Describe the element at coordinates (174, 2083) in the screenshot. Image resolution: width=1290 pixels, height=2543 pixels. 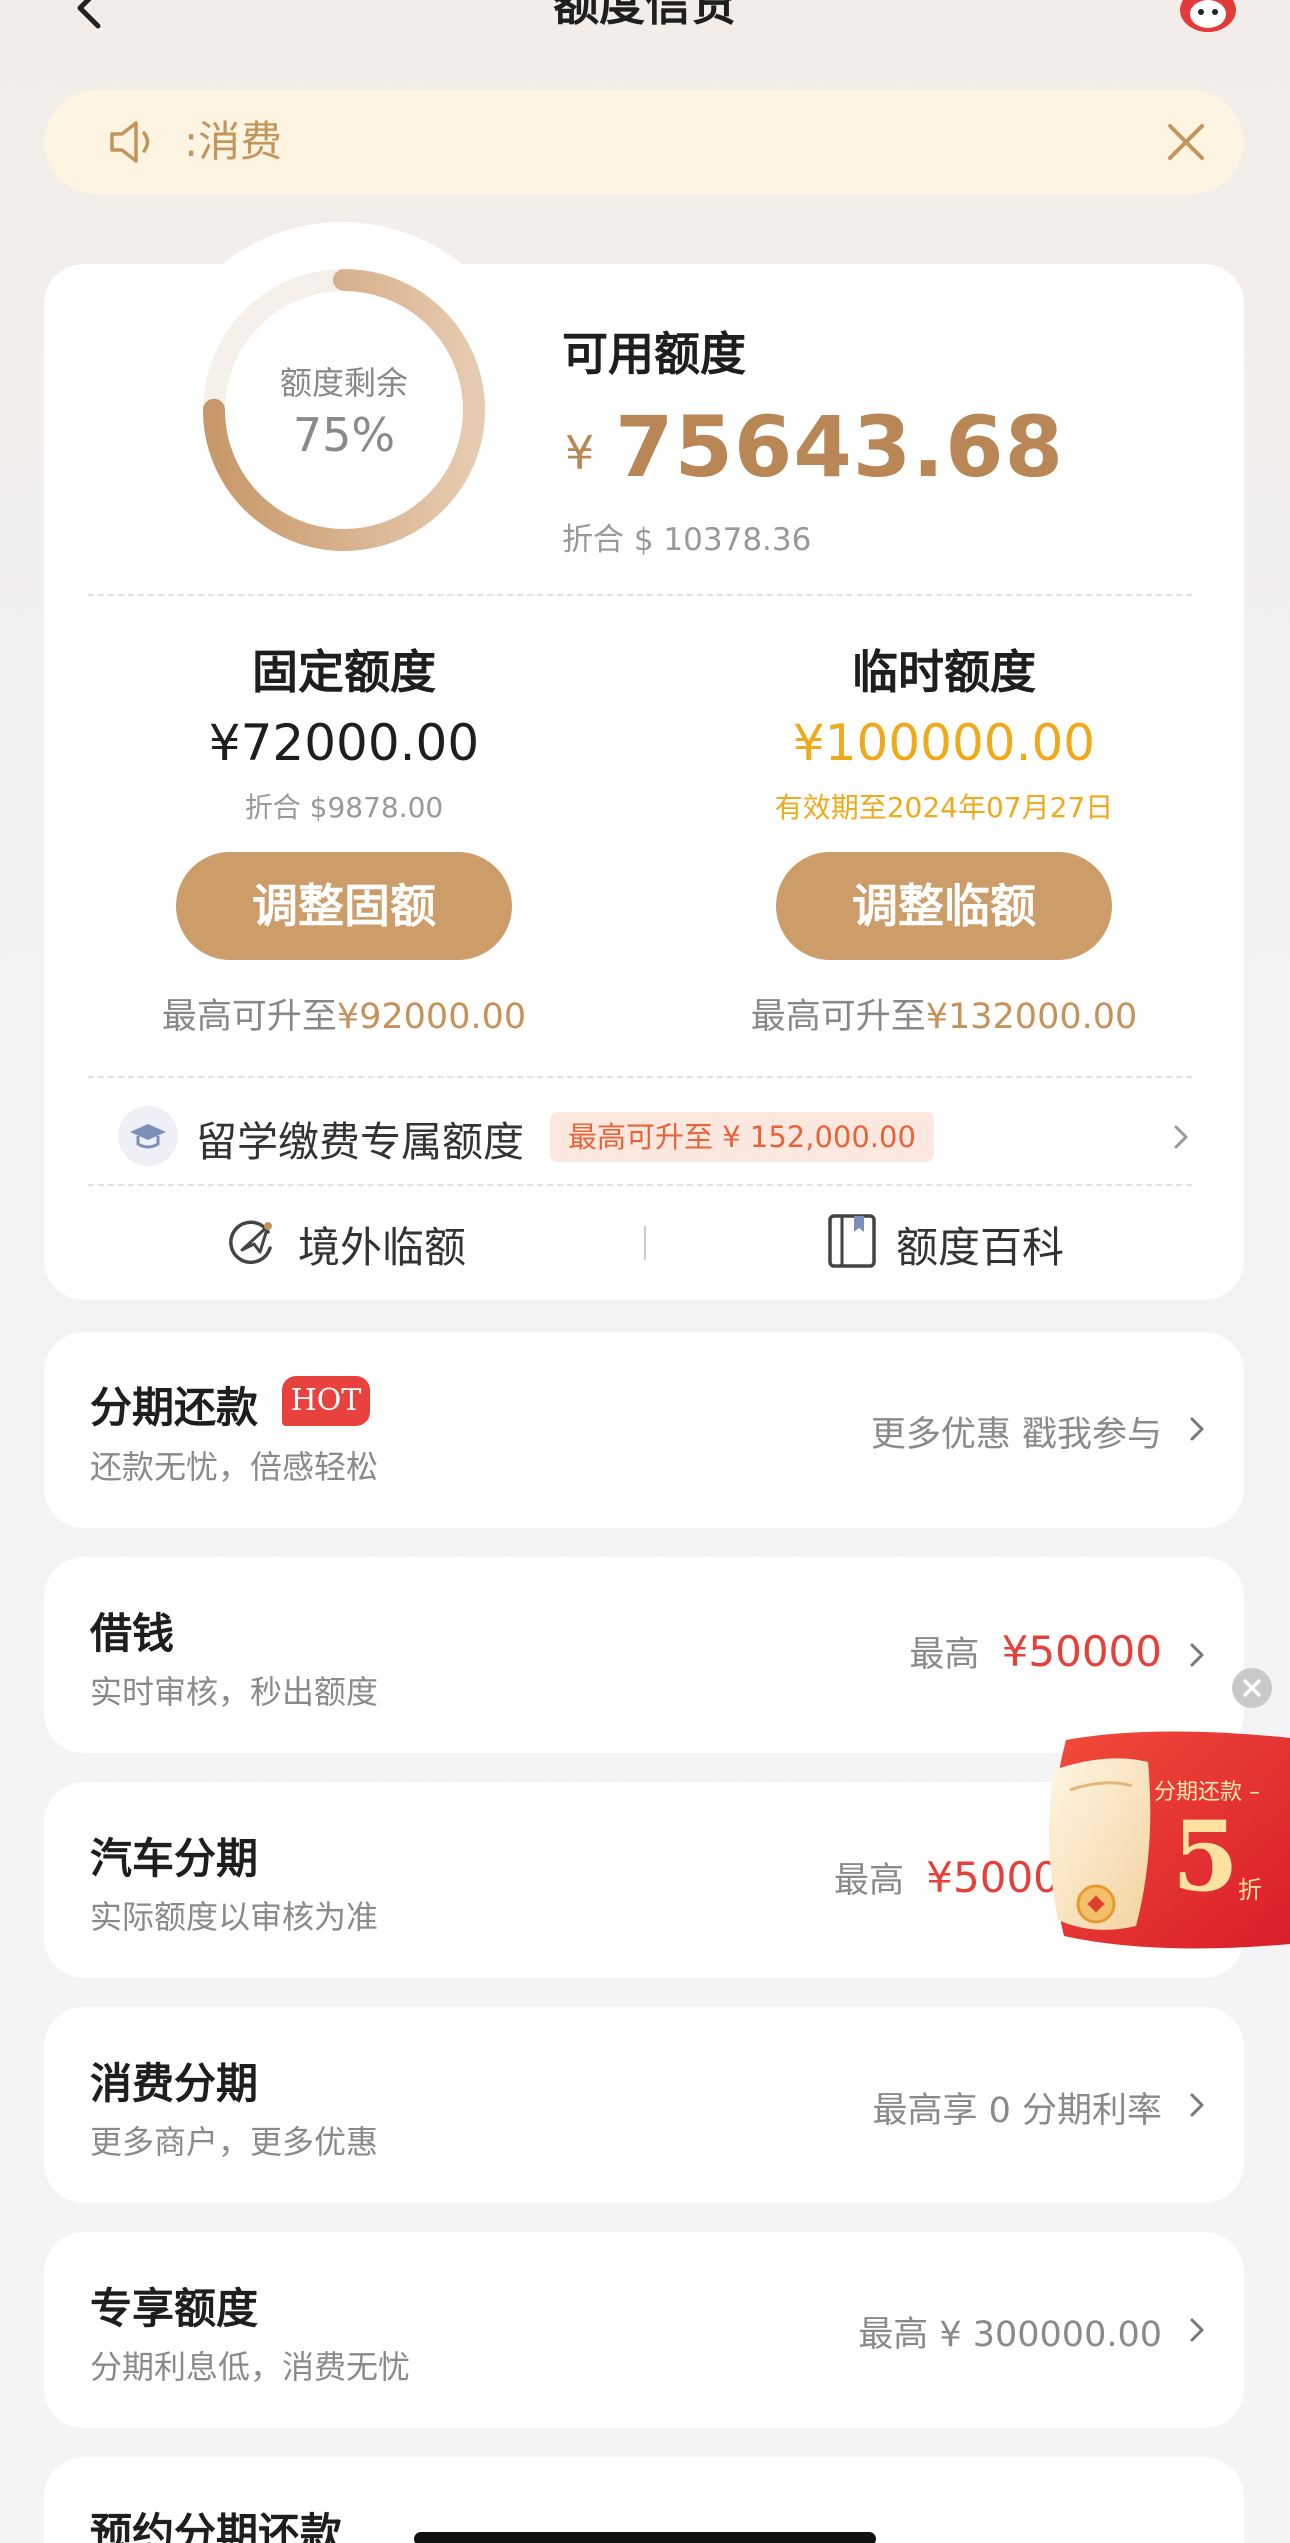
I see `service-title: 消费分期` at that location.